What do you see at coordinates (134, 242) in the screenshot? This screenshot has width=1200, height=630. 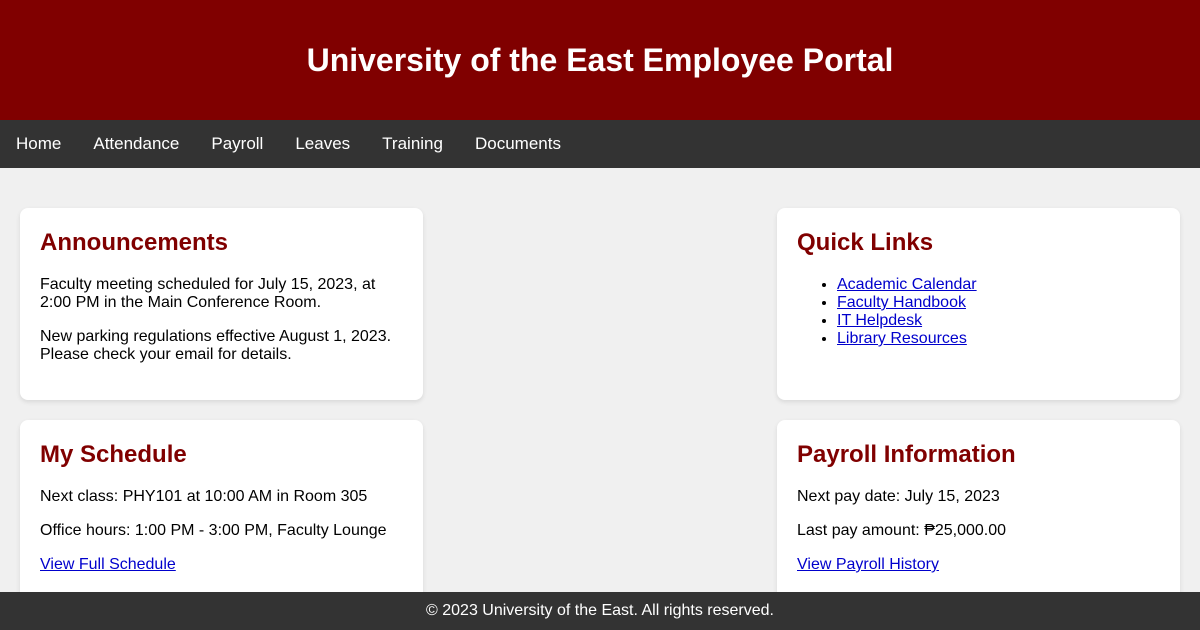 I see `announcements-title: Announcements` at bounding box center [134, 242].